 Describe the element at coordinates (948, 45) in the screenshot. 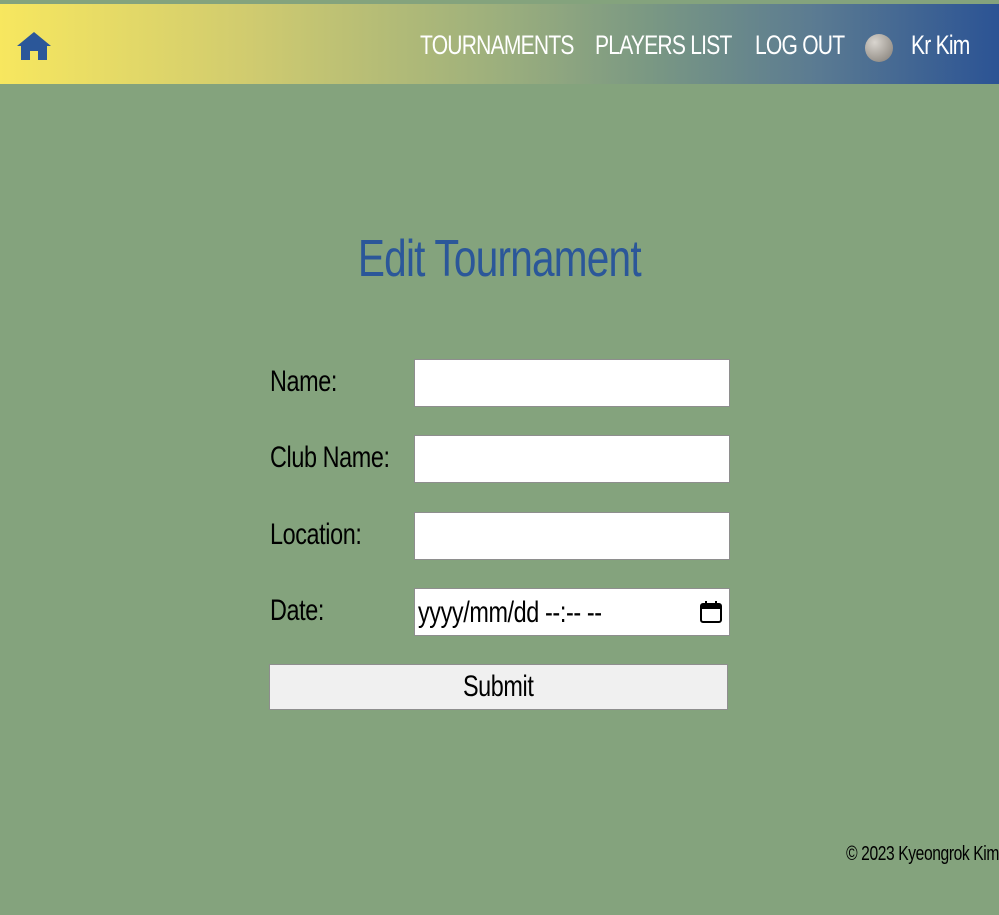

I see `user-name: Kr Kim` at that location.